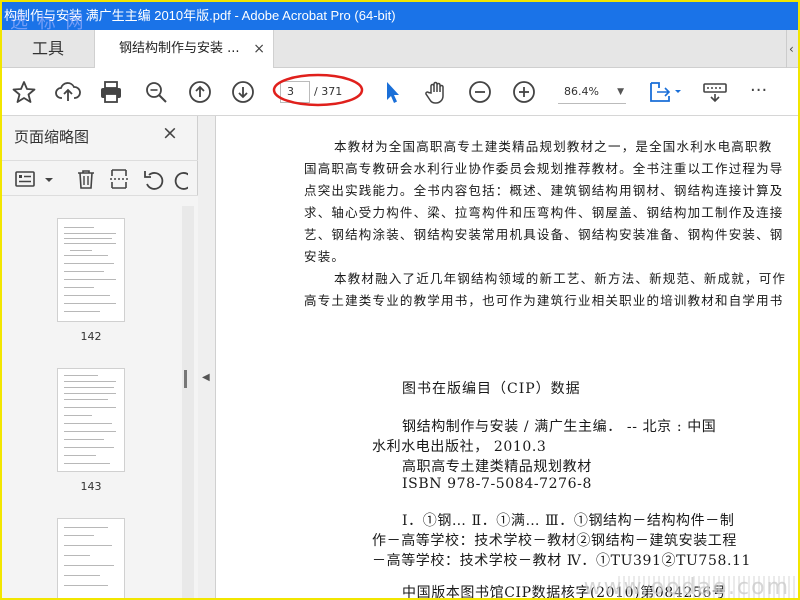 The width and height of the screenshot is (800, 600). I want to click on thumbnail-list: 142 143, so click(90, 397).